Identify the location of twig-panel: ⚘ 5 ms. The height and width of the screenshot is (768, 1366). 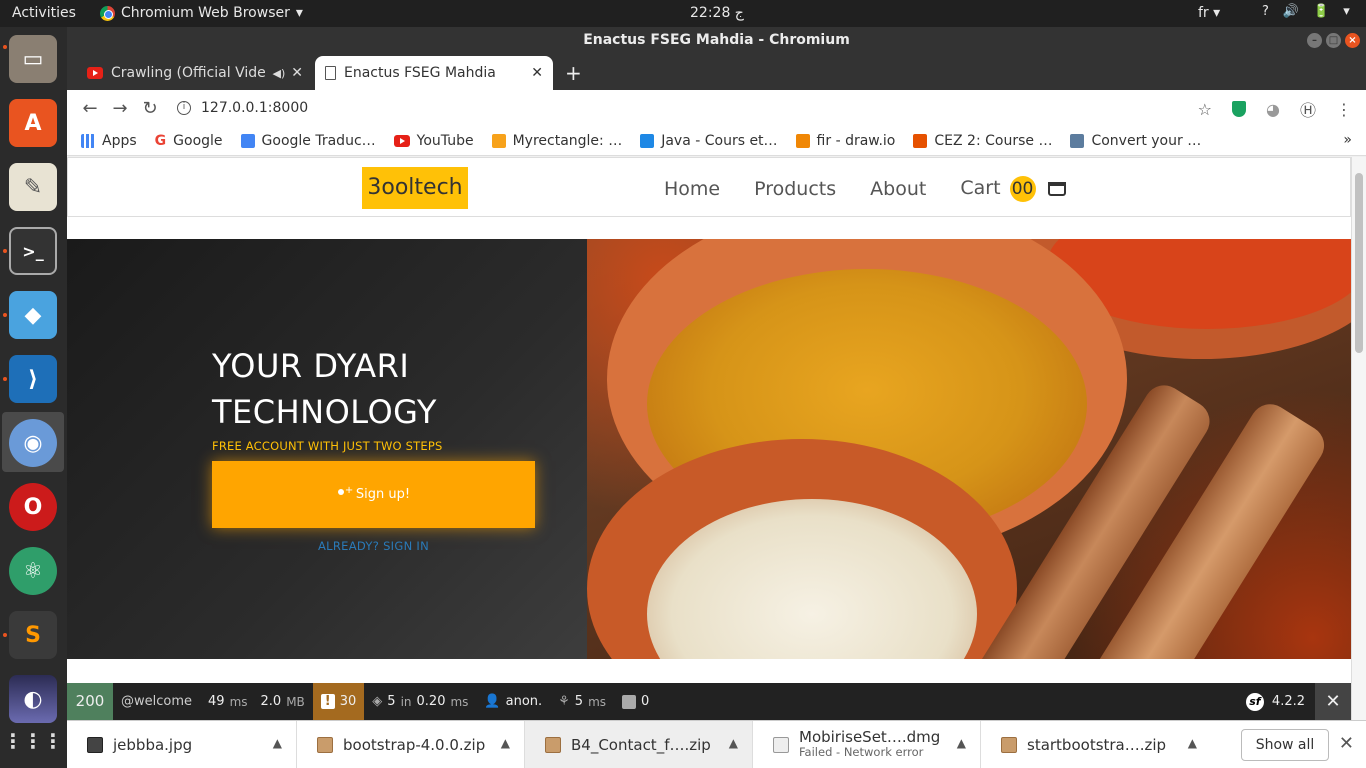
(582, 701).